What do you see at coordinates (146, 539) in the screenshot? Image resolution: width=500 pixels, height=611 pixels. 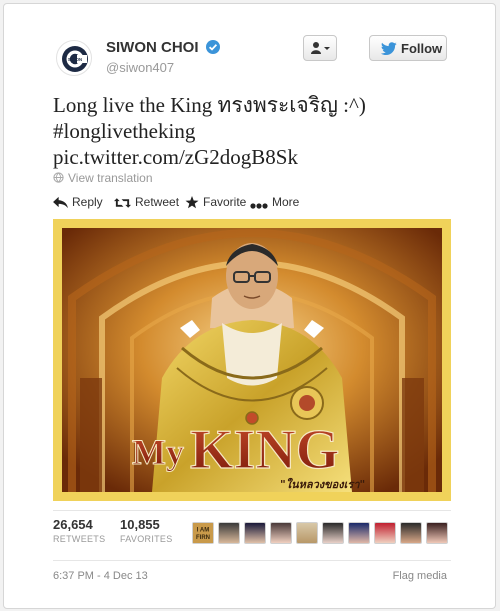 I see `favorites-label: FAVORITES` at bounding box center [146, 539].